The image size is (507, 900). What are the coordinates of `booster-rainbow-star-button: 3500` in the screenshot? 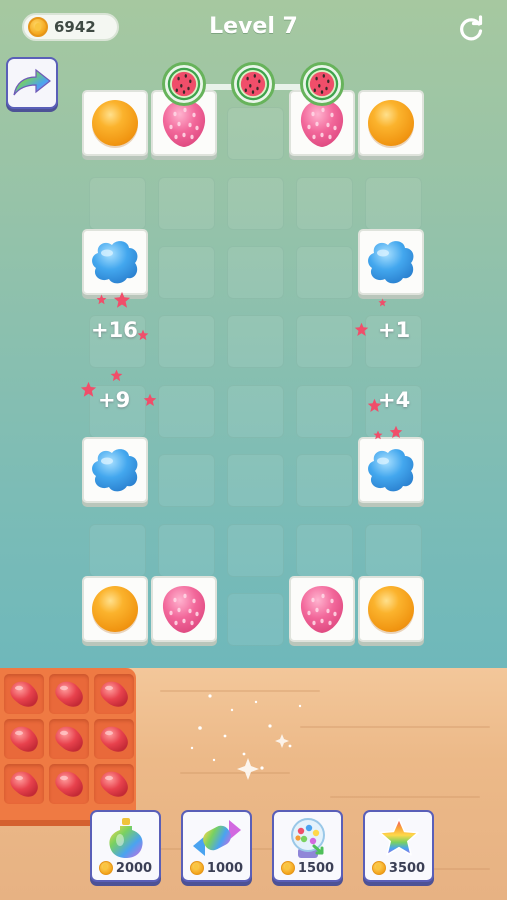 It's located at (398, 846).